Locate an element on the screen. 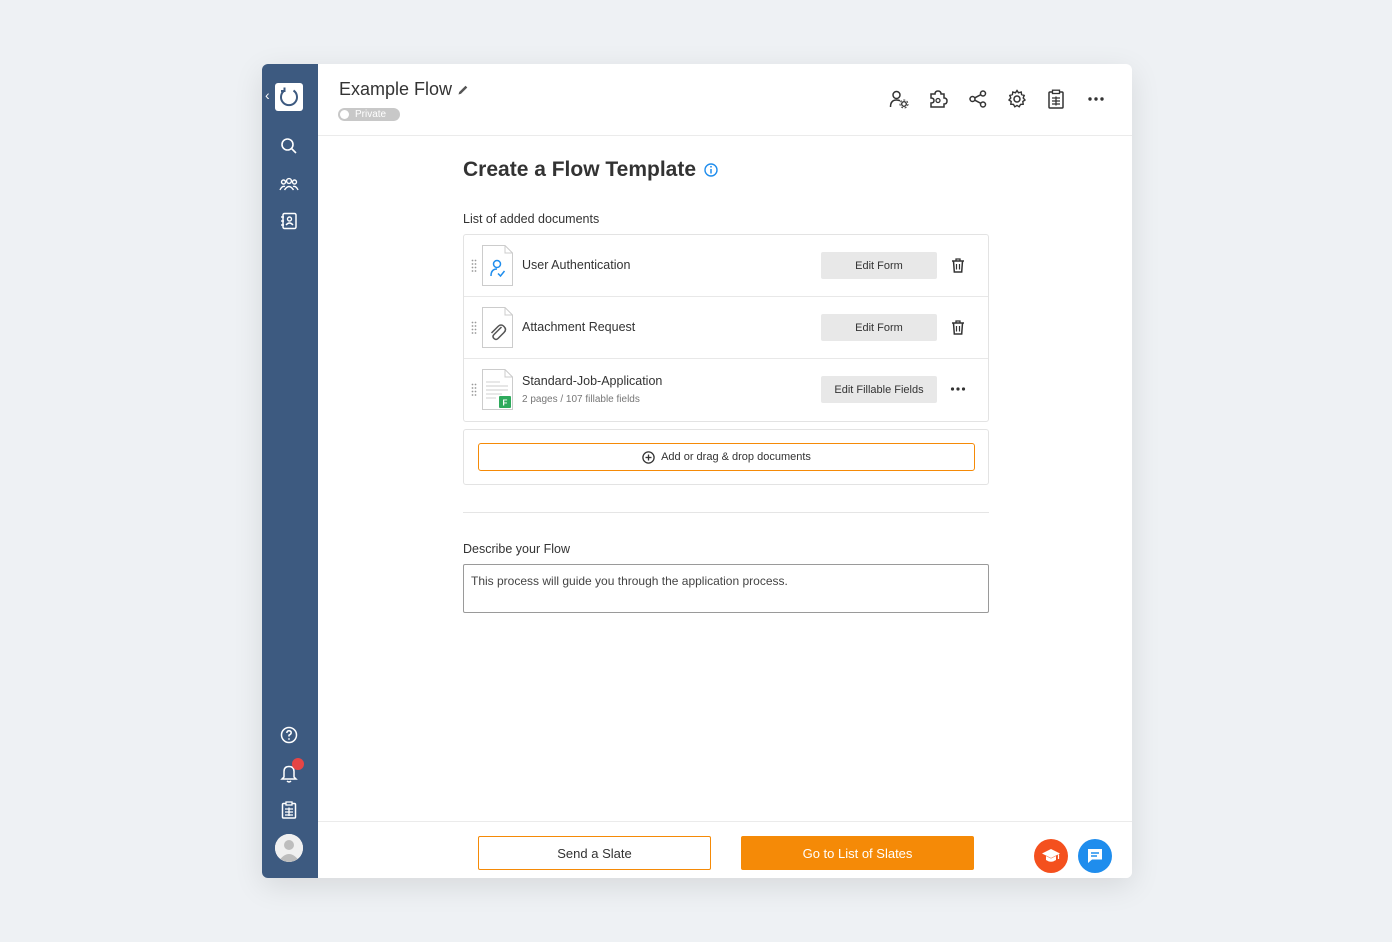  paperclip-icon is located at coordinates (497, 327).